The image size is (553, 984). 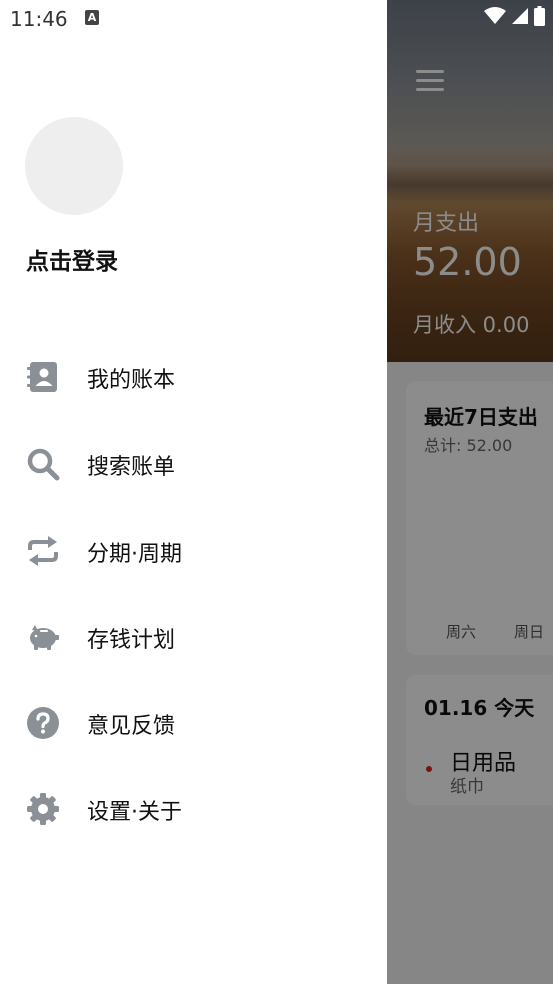 I want to click on menu-item-settings: 设置·关于, so click(x=193, y=808).